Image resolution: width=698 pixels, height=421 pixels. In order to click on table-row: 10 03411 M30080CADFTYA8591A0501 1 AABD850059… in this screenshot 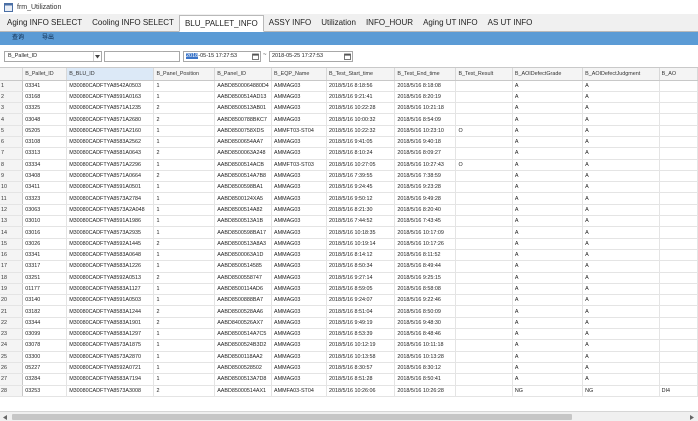, I will do `click(349, 187)`.